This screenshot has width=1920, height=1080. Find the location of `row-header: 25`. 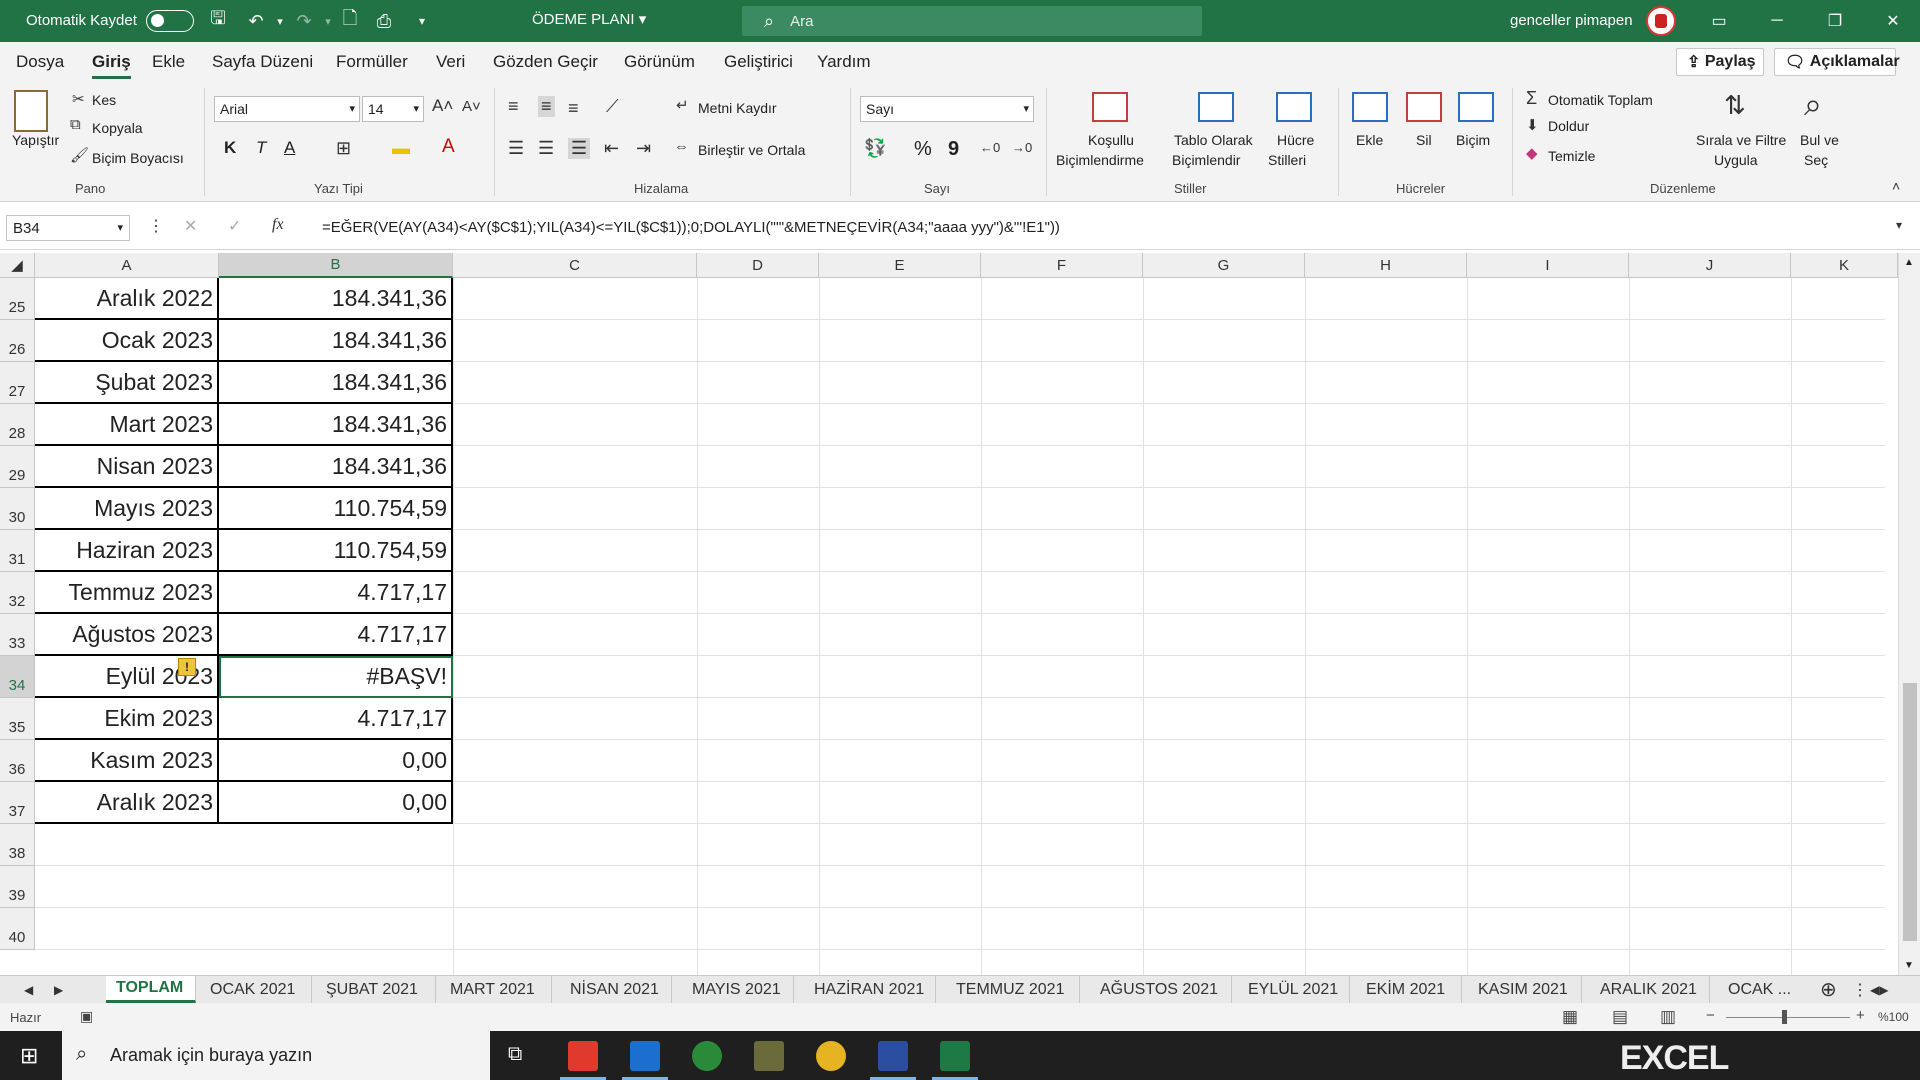

row-header: 25 is located at coordinates (17, 299).